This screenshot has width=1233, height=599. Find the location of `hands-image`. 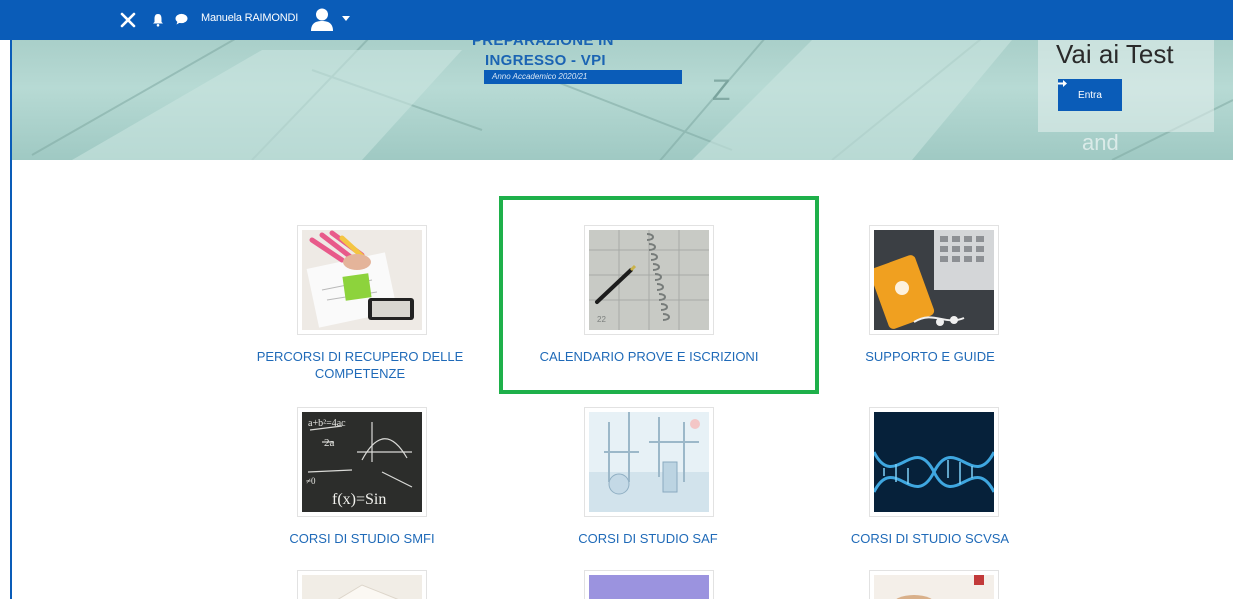

hands-image is located at coordinates (934, 584).